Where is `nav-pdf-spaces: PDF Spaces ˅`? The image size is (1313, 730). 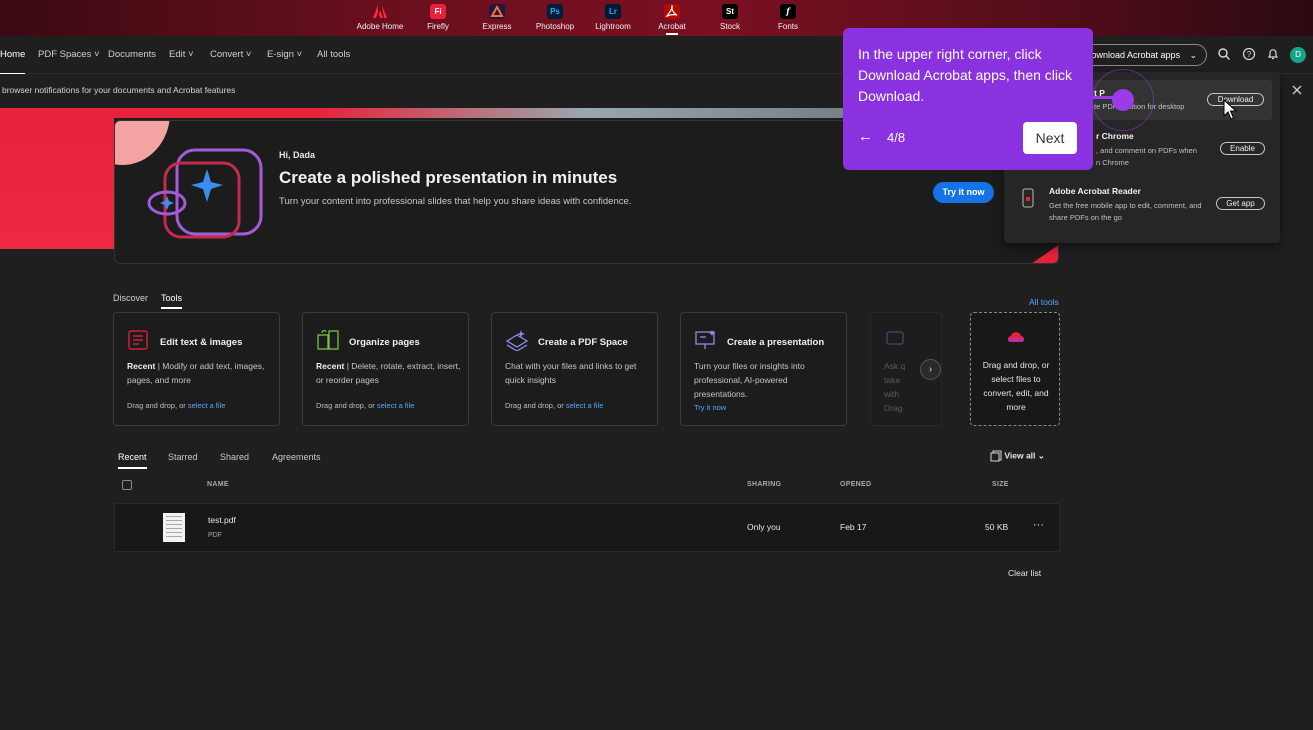 nav-pdf-spaces: PDF Spaces ˅ is located at coordinates (69, 54).